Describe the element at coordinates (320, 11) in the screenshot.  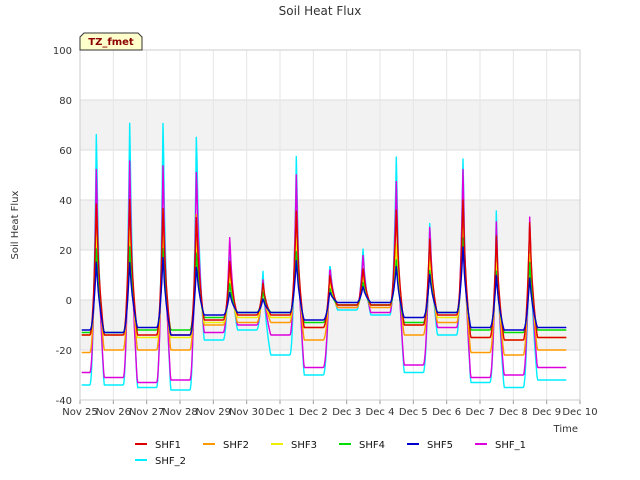
I see `chart-title: Soil Heat Flux` at that location.